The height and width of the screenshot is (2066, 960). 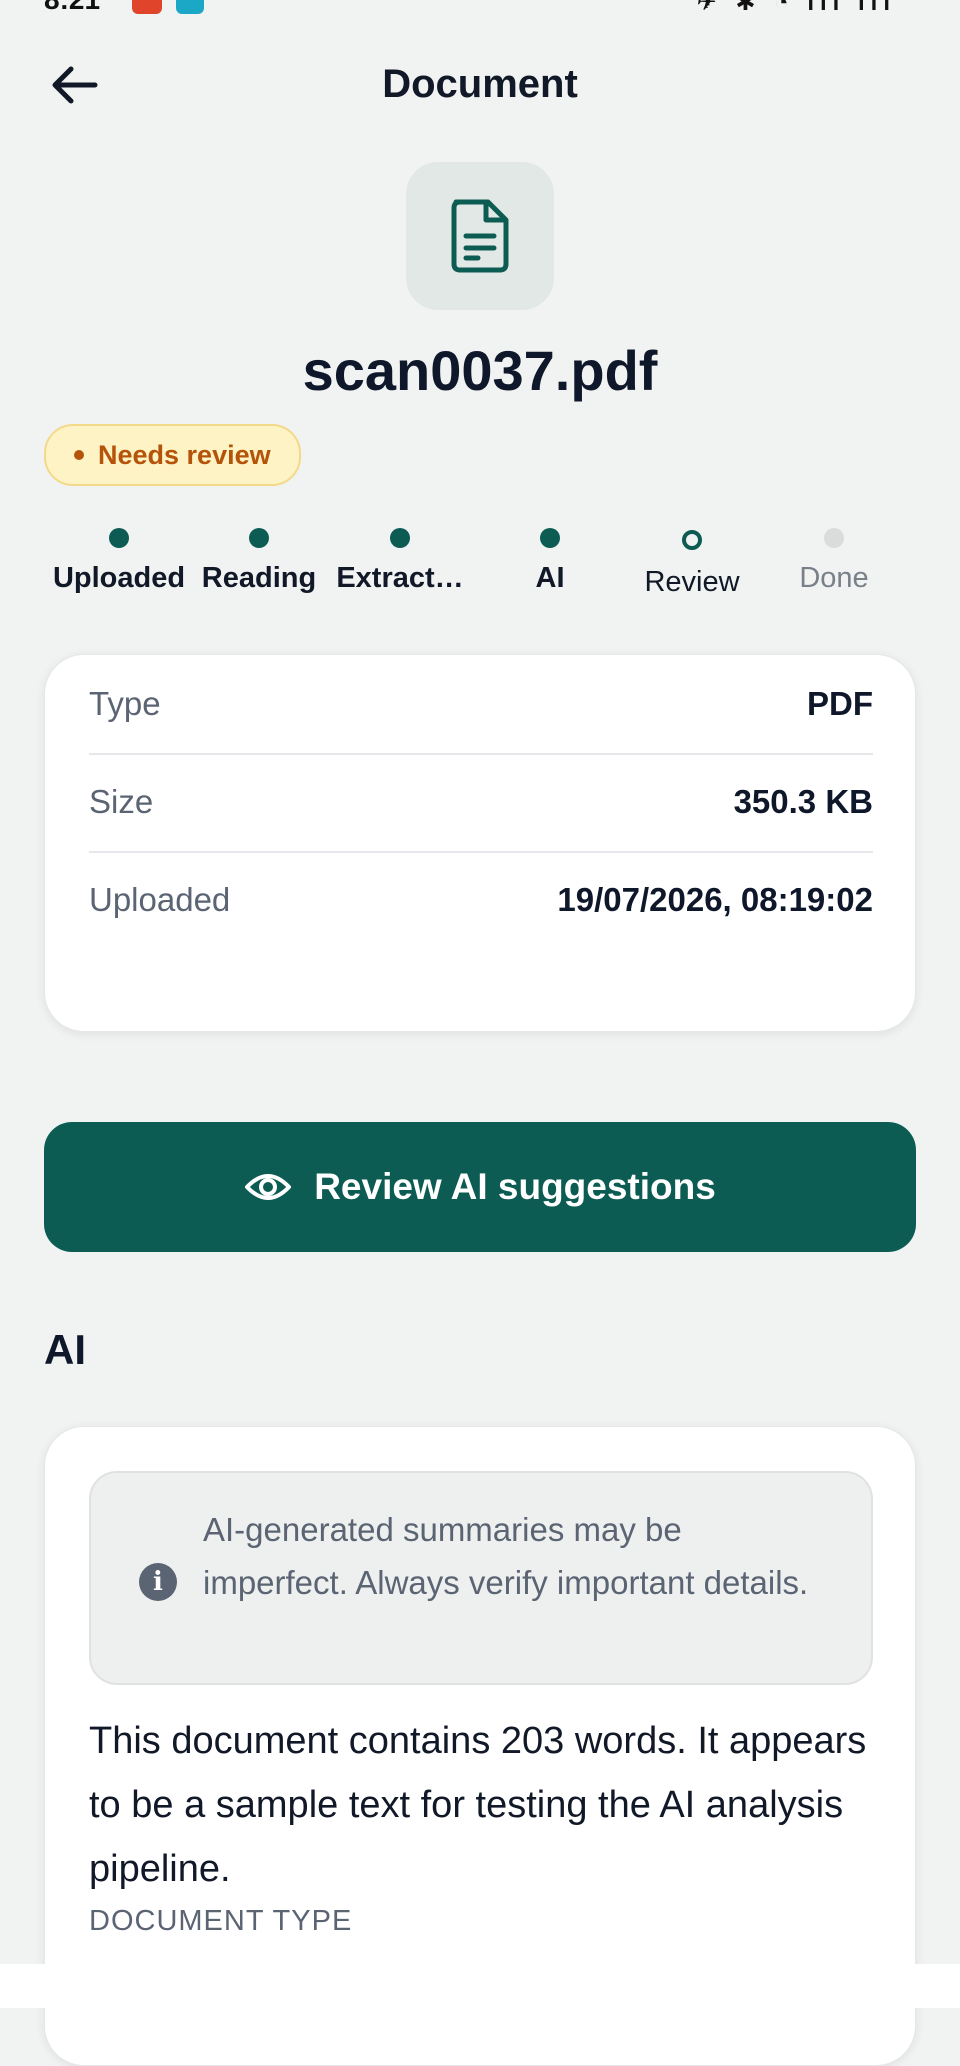 I want to click on status-badge: Needs review, so click(x=172, y=455).